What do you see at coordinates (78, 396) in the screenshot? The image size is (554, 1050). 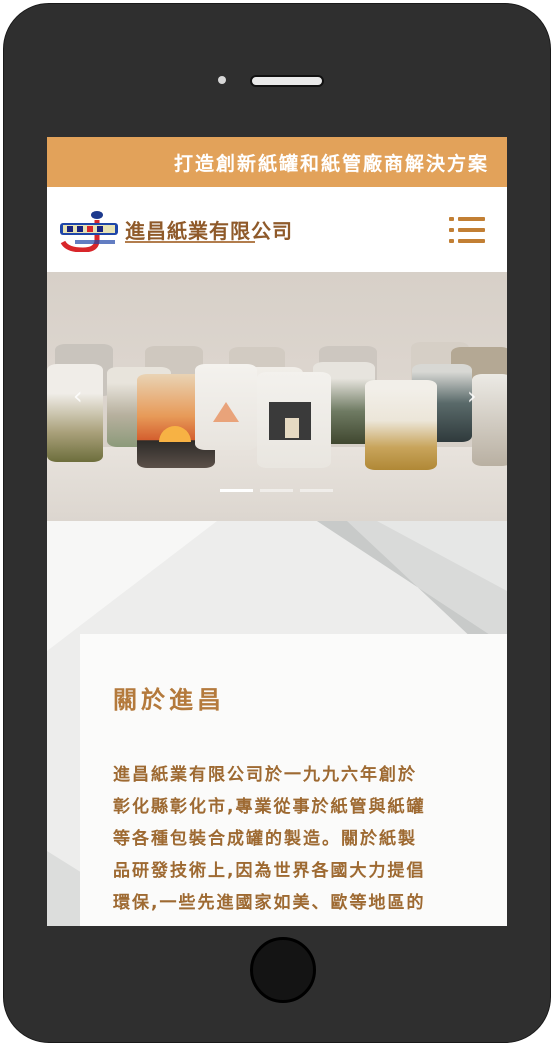 I see `chevron-left-icon: ‹` at bounding box center [78, 396].